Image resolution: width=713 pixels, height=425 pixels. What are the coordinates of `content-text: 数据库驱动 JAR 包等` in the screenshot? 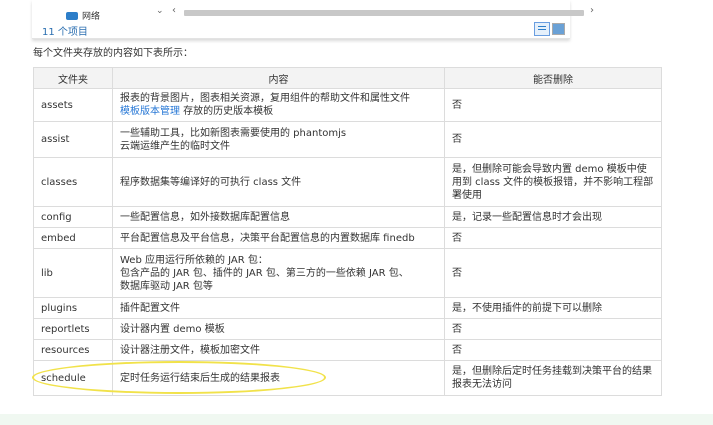 It's located at (166, 286).